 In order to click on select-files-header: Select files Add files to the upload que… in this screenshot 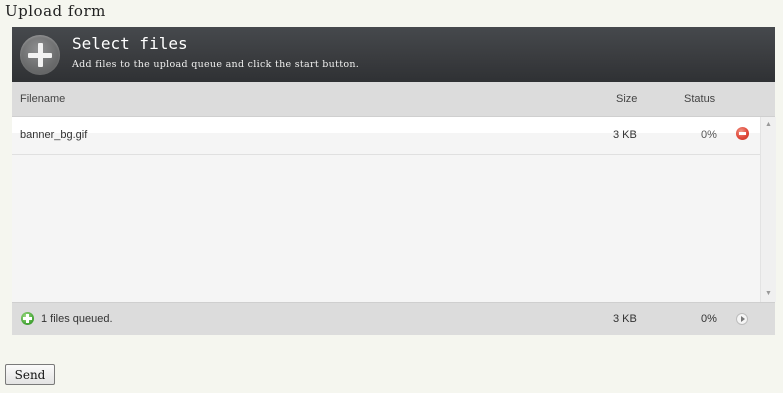, I will do `click(393, 54)`.